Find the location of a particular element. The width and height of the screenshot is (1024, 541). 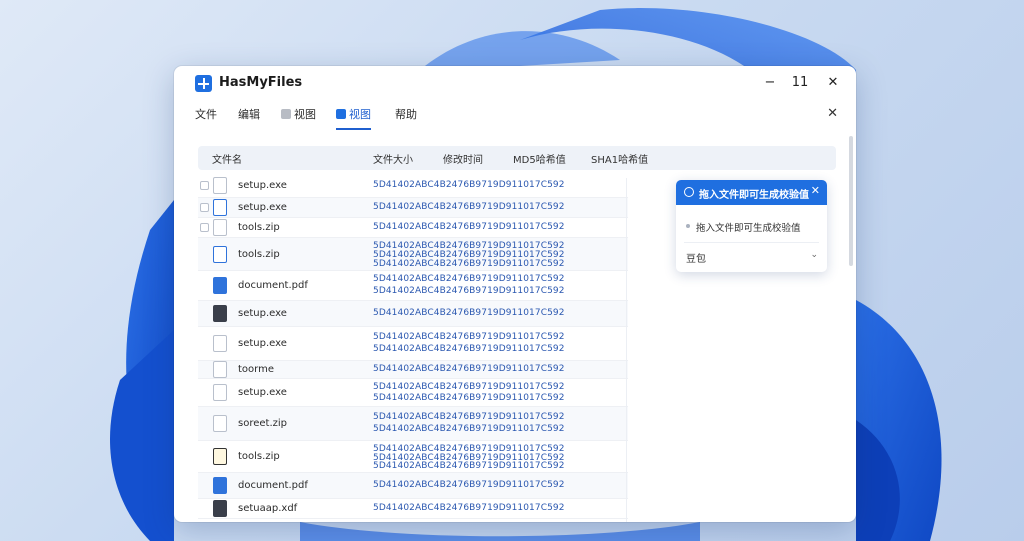

file-name: toorme is located at coordinates (256, 369).